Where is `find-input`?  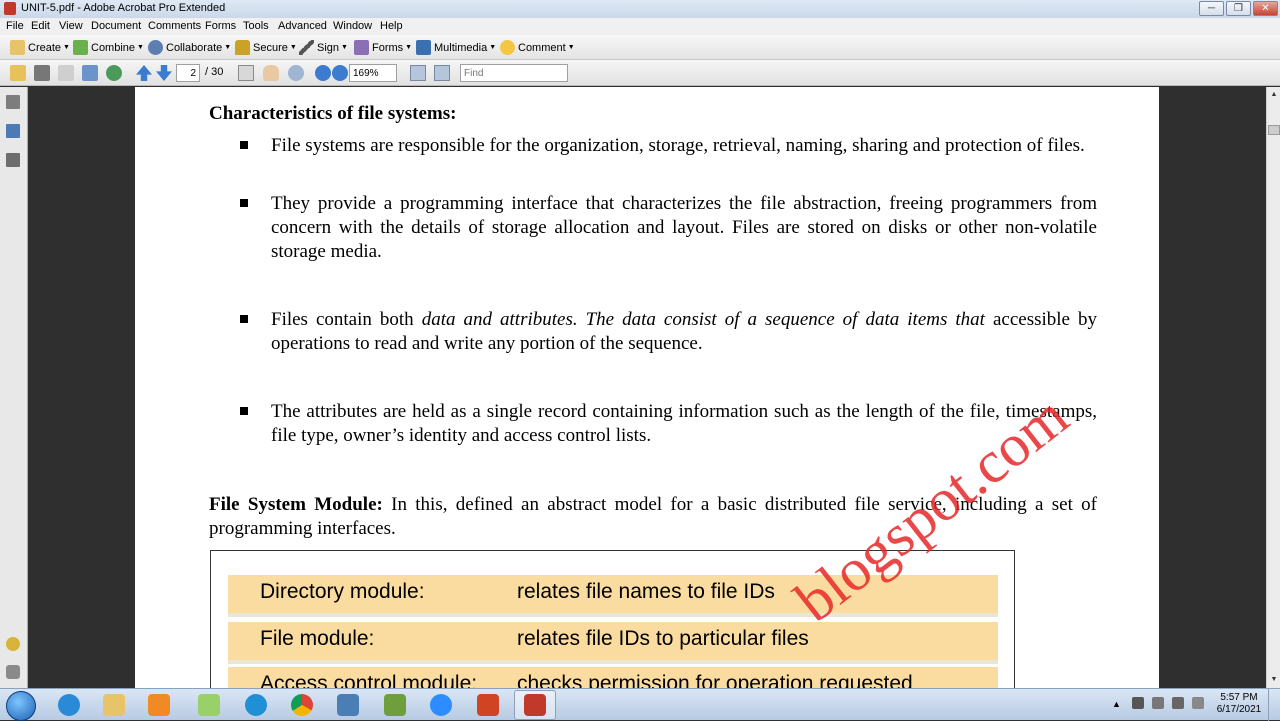 find-input is located at coordinates (514, 73).